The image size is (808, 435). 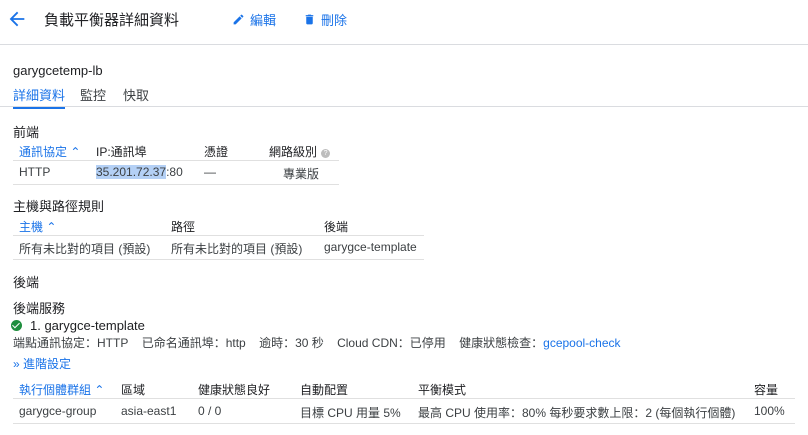 What do you see at coordinates (501, 343) in the screenshot?
I see `health-check-label: 健康狀態檢查：` at bounding box center [501, 343].